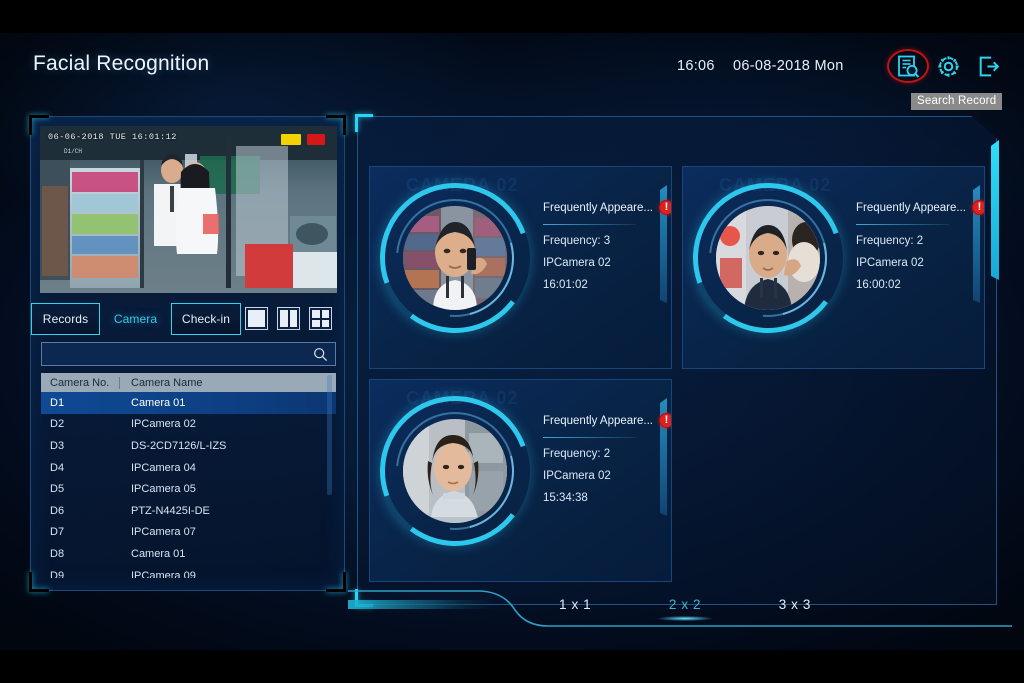 This screenshot has width=1024, height=683. I want to click on cell-camera-name: IPCamera 02, so click(163, 424).